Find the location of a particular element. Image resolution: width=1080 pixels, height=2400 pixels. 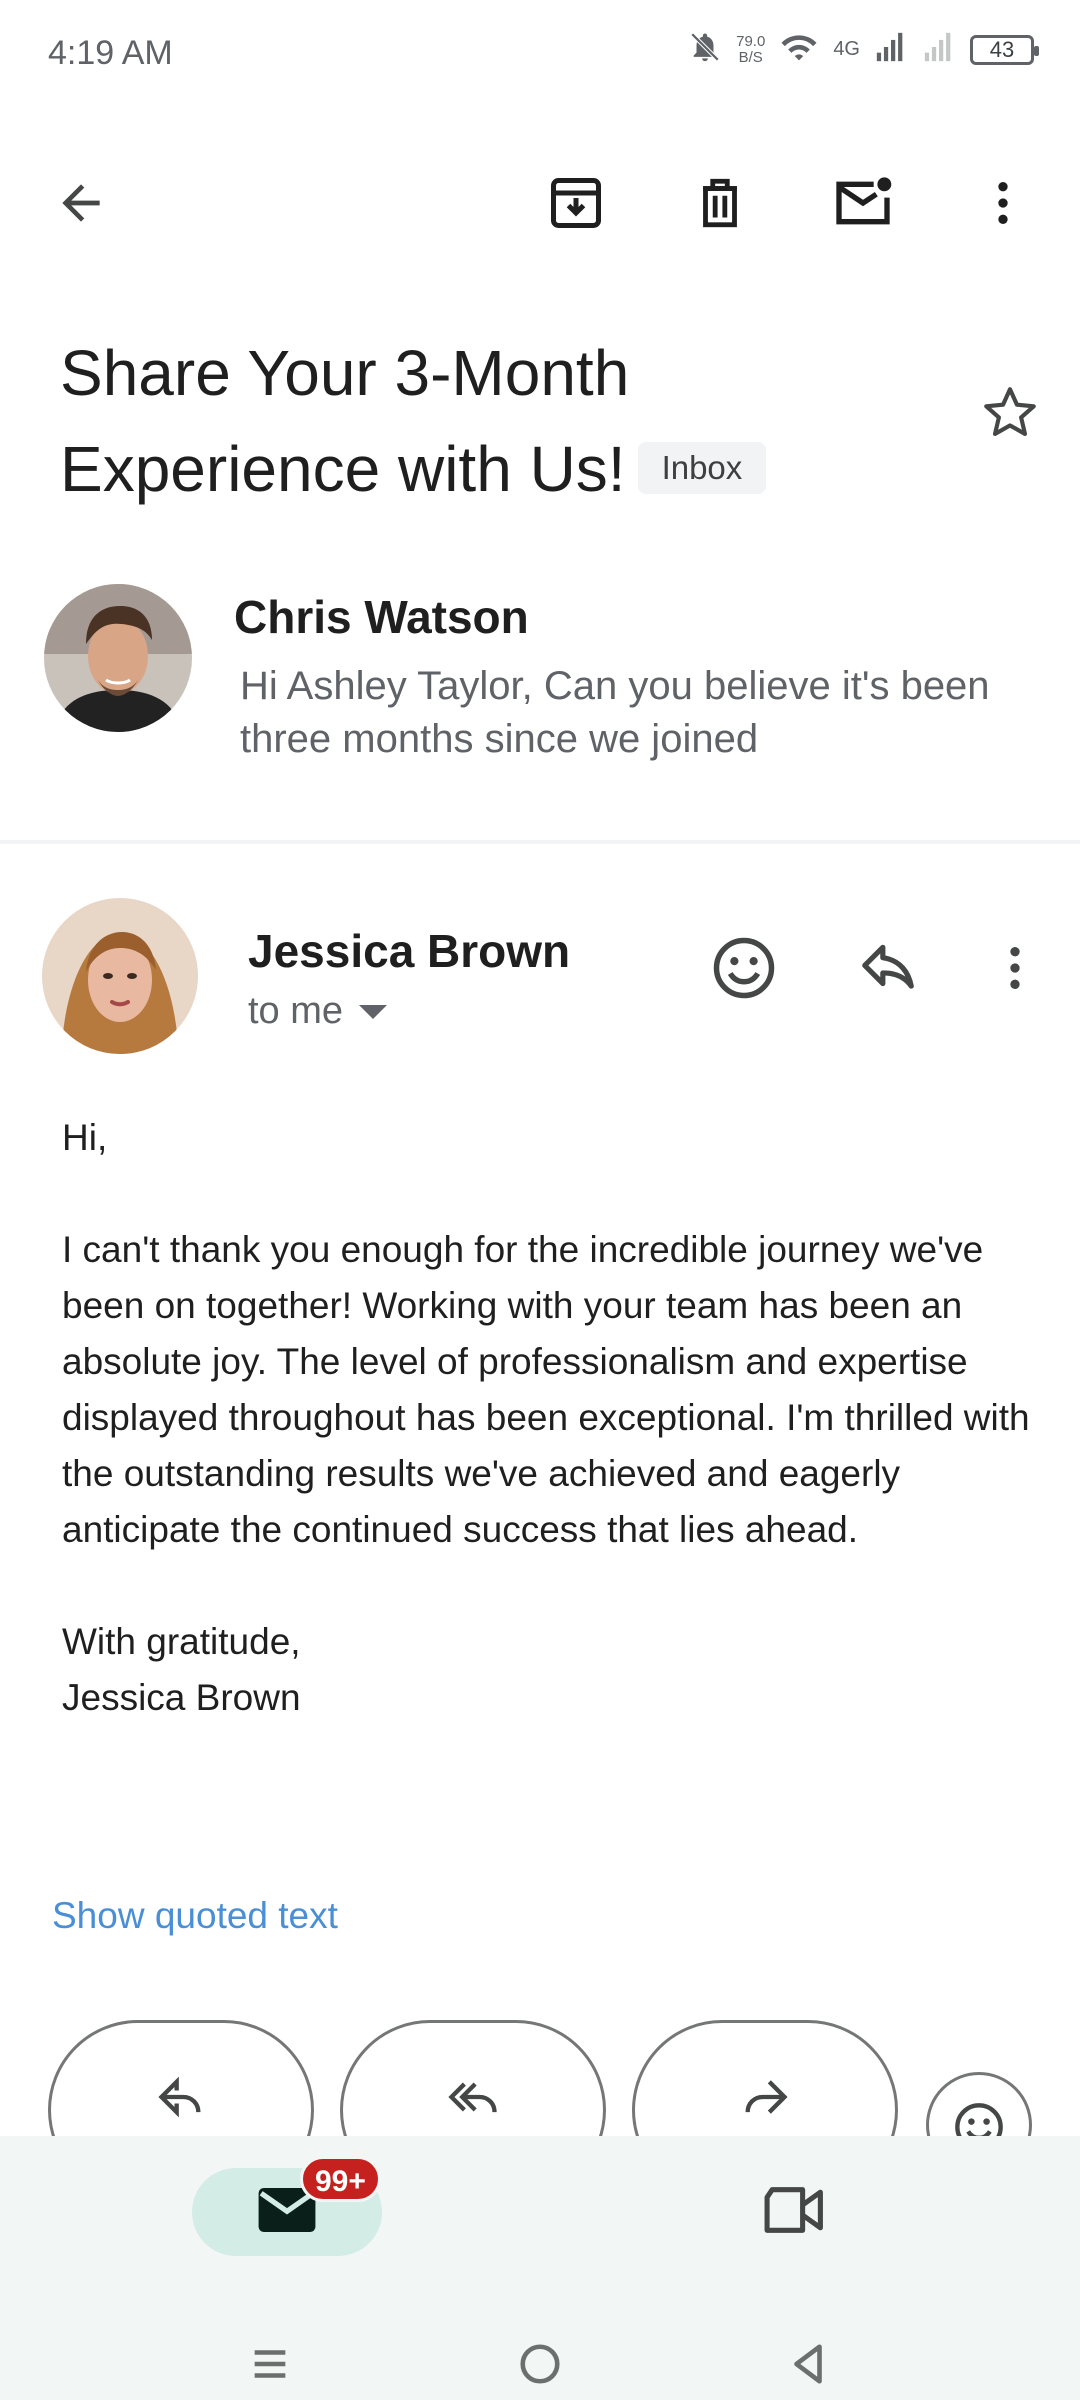

star-icon is located at coordinates (1010, 415).